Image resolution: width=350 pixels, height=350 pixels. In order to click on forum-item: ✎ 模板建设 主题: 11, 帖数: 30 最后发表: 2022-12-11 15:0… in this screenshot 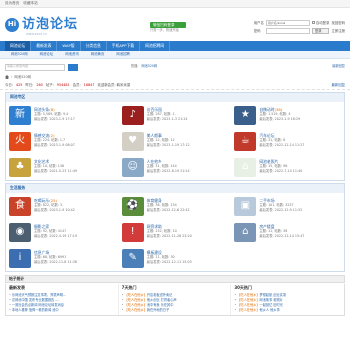, I will do `click(175, 258)`.